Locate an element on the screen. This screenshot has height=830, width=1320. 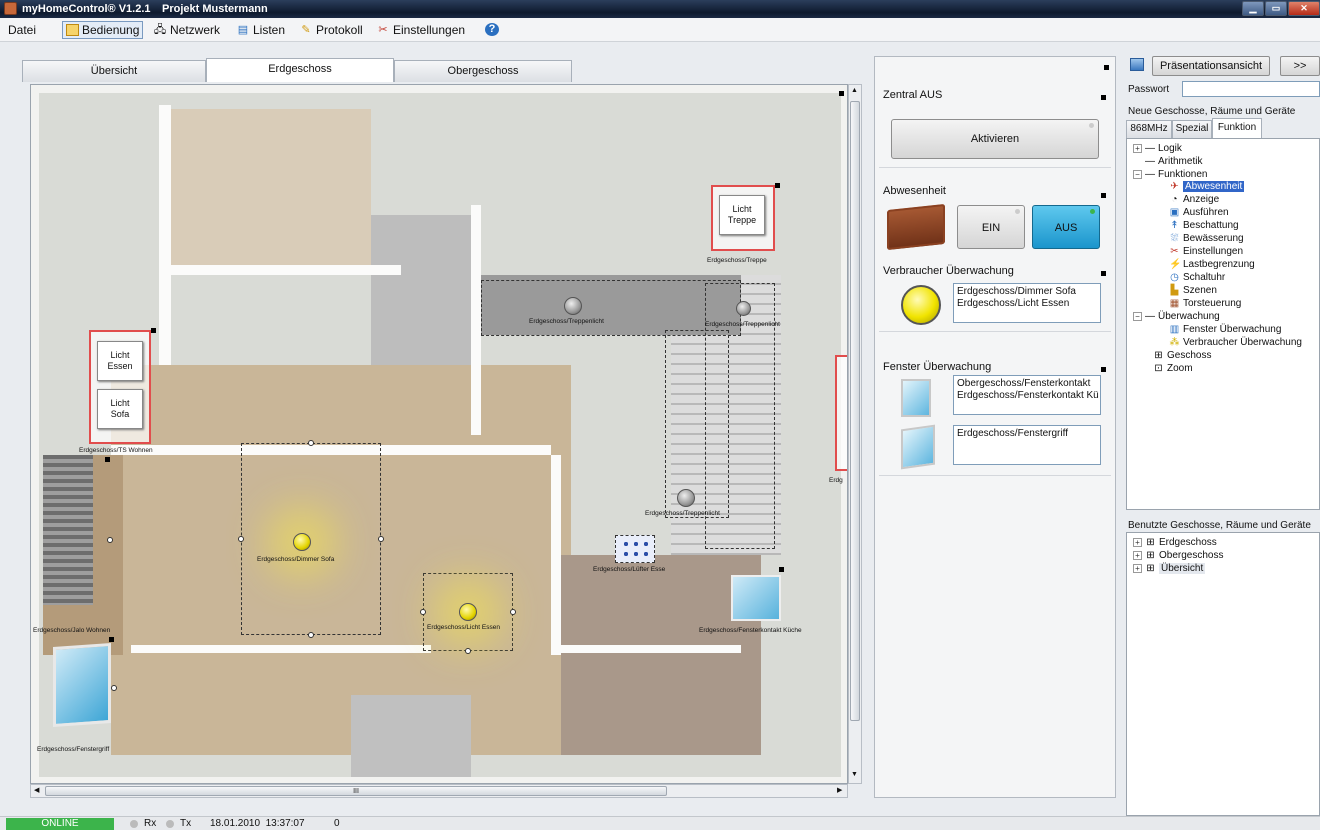
label-ts-wohnen: Erdgeschoss/TS Wohnen is located at coordinates (116, 450).